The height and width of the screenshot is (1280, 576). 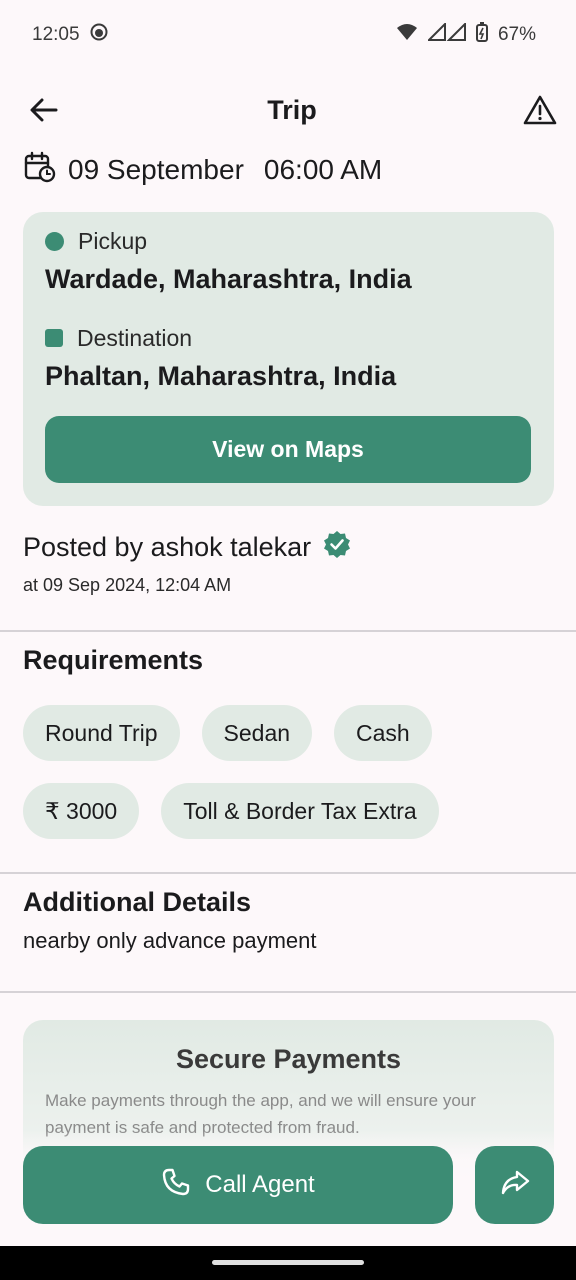 I want to click on status-time: 12:05, so click(x=56, y=34).